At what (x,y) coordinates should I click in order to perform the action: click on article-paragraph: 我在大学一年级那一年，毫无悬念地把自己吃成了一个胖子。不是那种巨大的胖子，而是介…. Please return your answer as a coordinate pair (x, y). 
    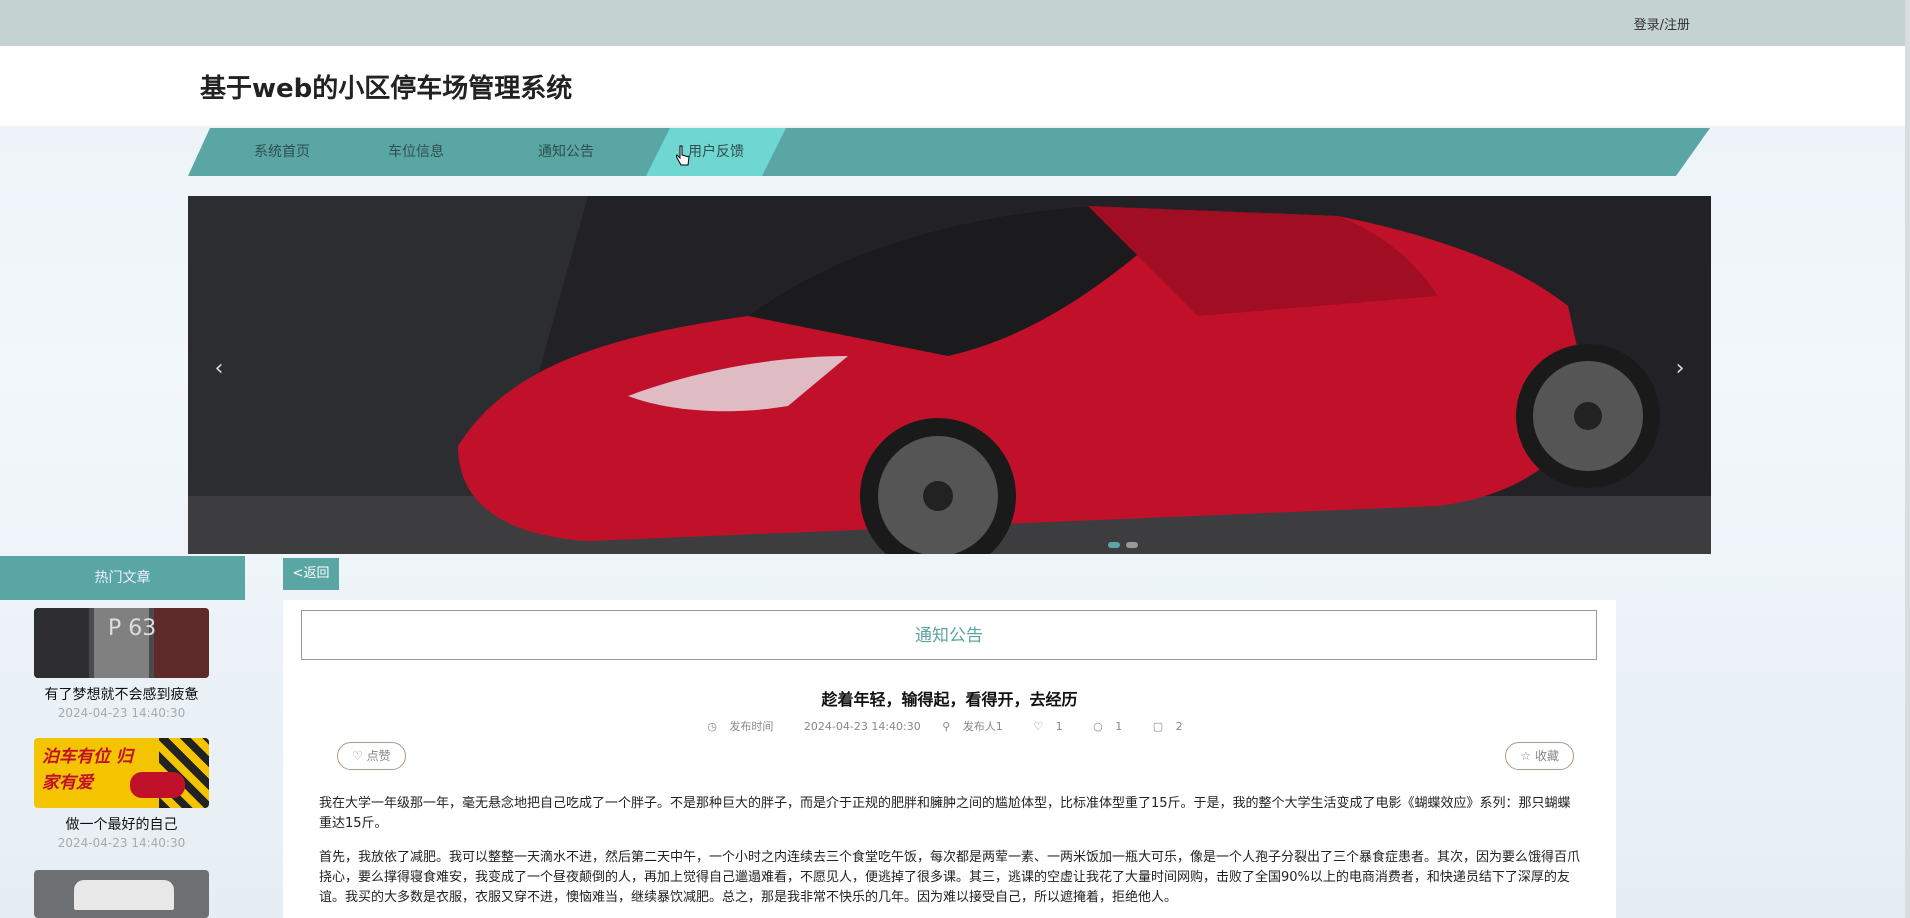
    Looking at the image, I should click on (945, 813).